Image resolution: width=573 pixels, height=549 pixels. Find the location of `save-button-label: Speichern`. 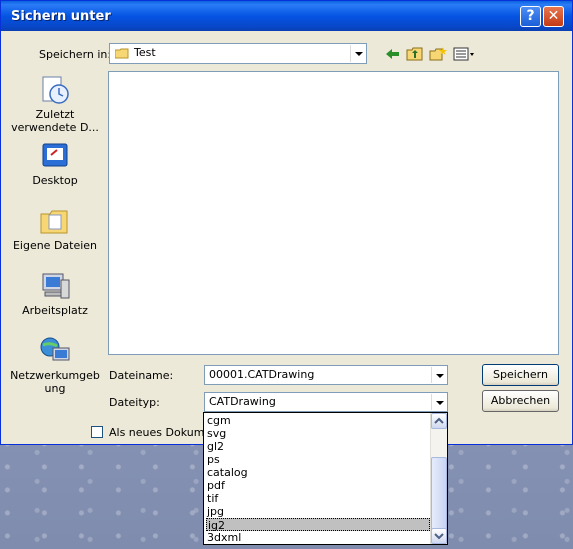

save-button-label: Speichern is located at coordinates (520, 374).